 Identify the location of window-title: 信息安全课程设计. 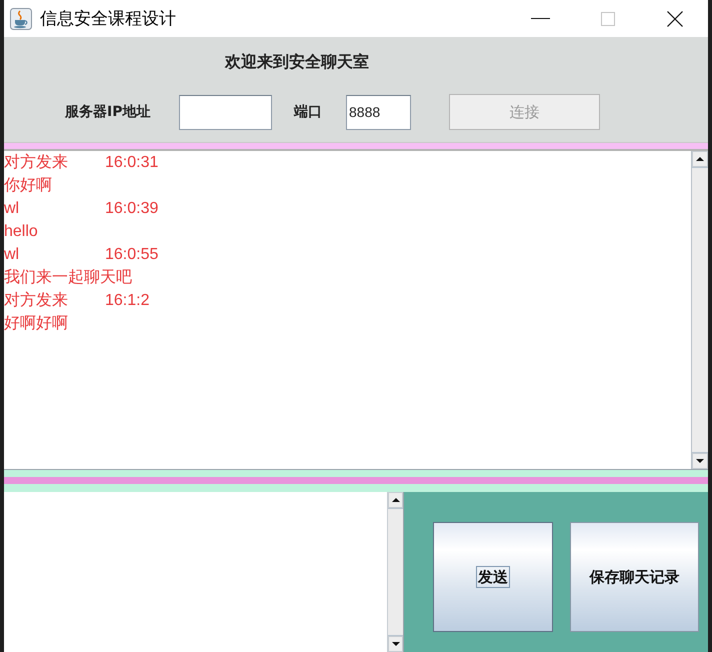
(108, 19).